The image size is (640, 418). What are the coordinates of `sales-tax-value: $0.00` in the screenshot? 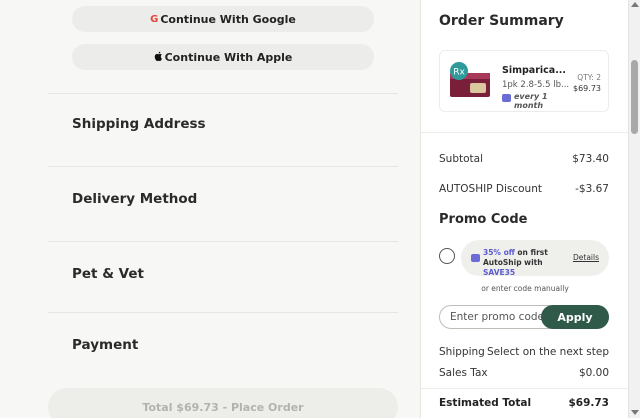 It's located at (593, 373).